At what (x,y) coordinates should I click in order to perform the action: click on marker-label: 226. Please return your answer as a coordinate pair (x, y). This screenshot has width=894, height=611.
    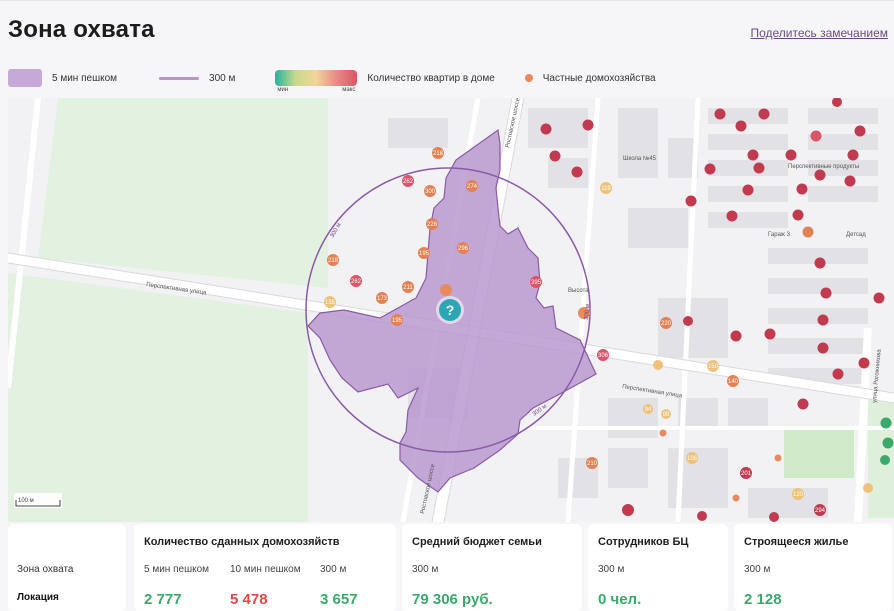
    Looking at the image, I should click on (432, 225).